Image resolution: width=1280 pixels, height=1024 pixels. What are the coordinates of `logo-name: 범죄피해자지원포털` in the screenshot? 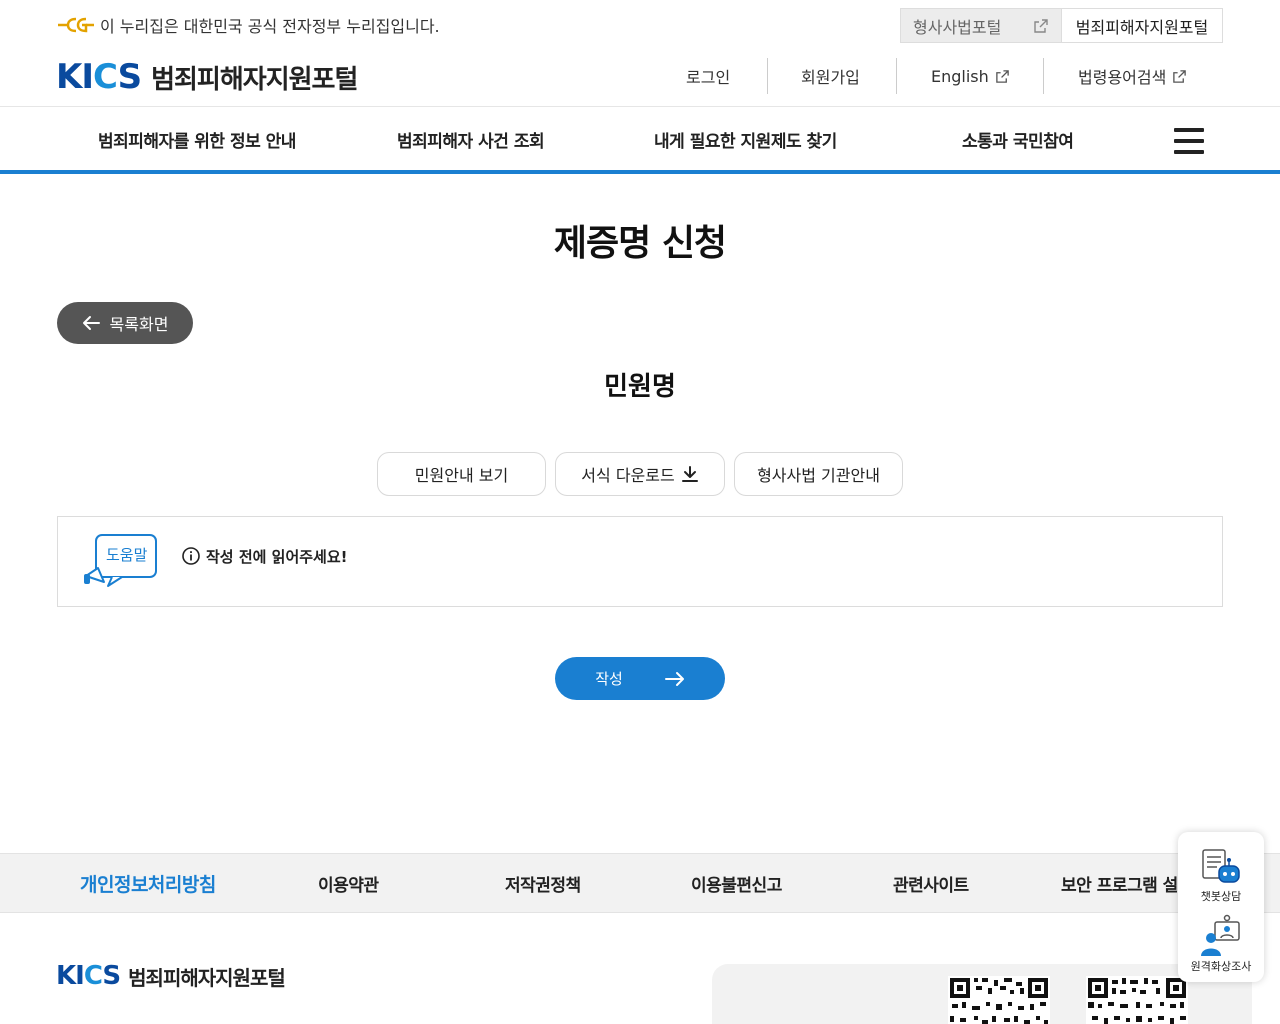 It's located at (254, 79).